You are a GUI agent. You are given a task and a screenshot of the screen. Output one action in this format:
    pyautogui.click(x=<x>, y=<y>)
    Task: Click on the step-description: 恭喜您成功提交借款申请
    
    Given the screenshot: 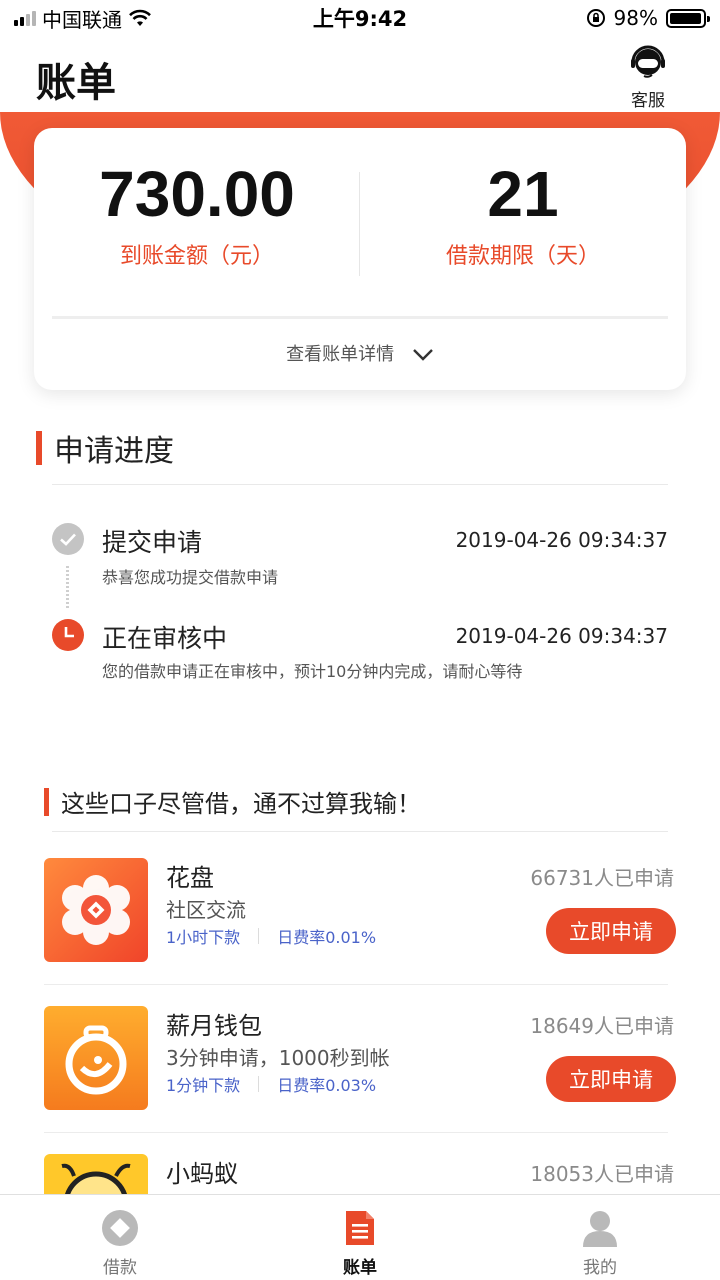 What is the action you would take?
    pyautogui.click(x=190, y=577)
    